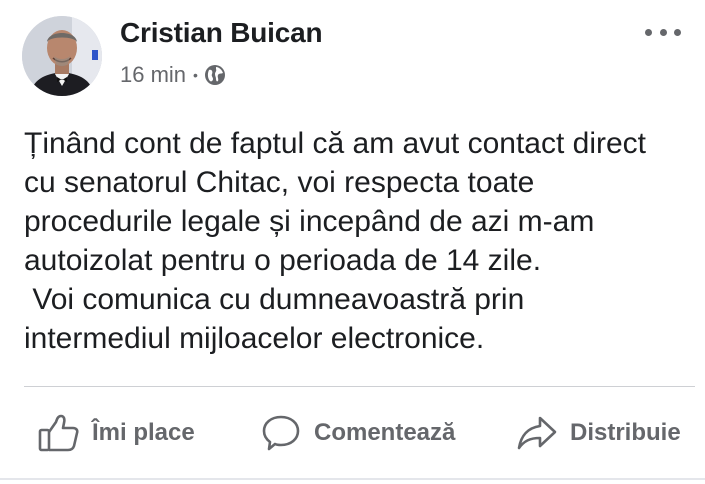 The width and height of the screenshot is (705, 484). I want to click on share-arrow-icon, so click(537, 433).